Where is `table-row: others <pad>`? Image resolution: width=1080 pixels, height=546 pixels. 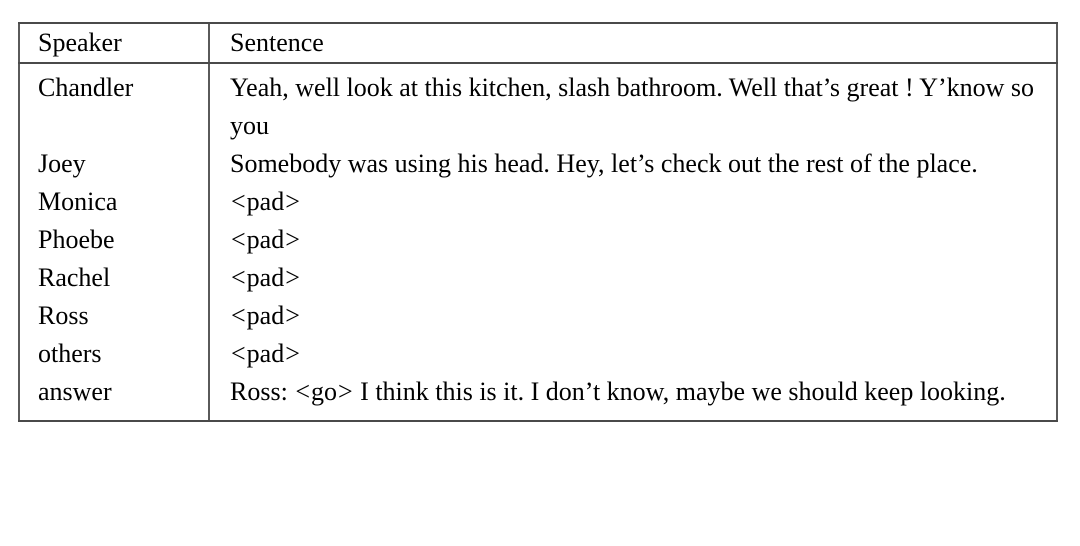
table-row: others <pad> is located at coordinates (538, 353).